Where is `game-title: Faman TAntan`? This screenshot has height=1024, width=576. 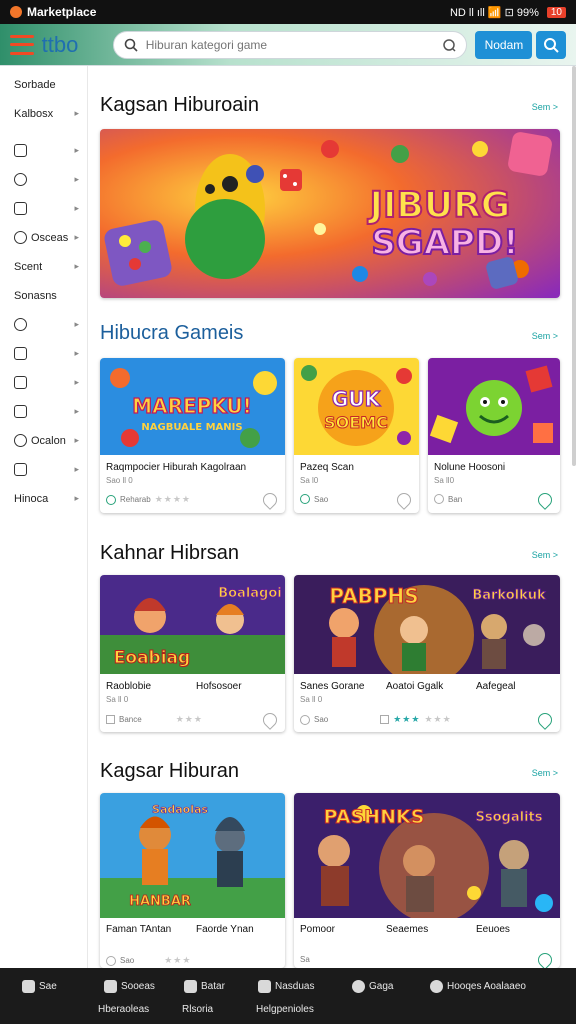 game-title: Faman TAntan is located at coordinates (139, 929).